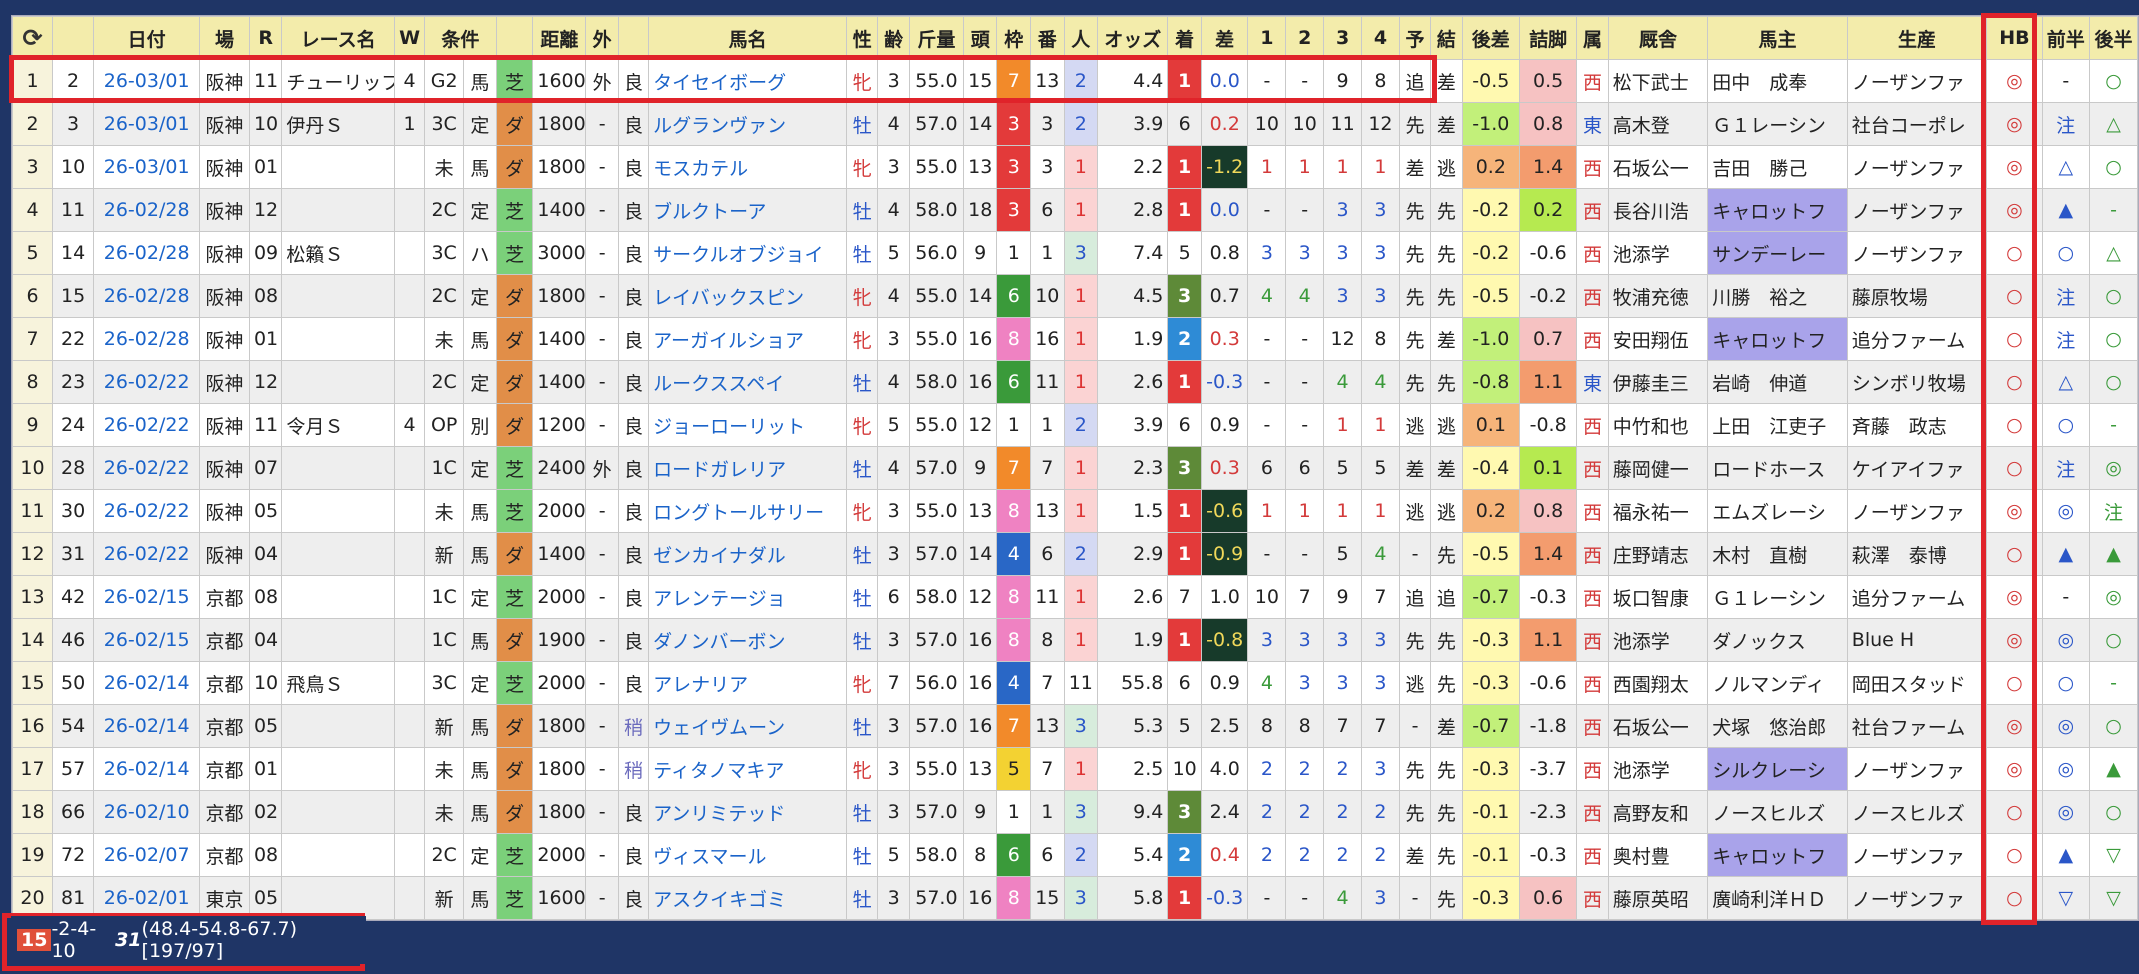  Describe the element at coordinates (147, 812) in the screenshot. I see `race-date-link: 26-02/10` at that location.